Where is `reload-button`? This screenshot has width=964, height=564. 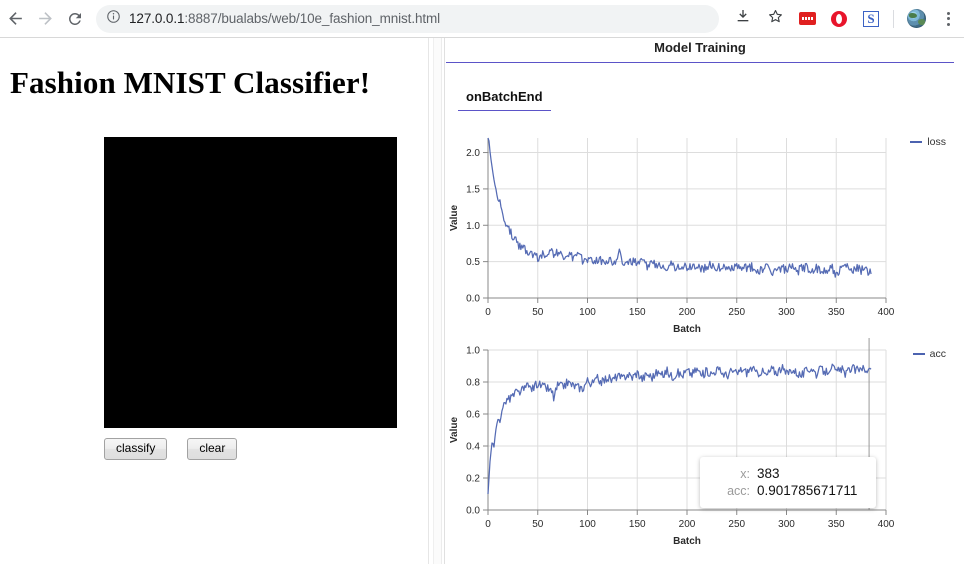 reload-button is located at coordinates (75, 19).